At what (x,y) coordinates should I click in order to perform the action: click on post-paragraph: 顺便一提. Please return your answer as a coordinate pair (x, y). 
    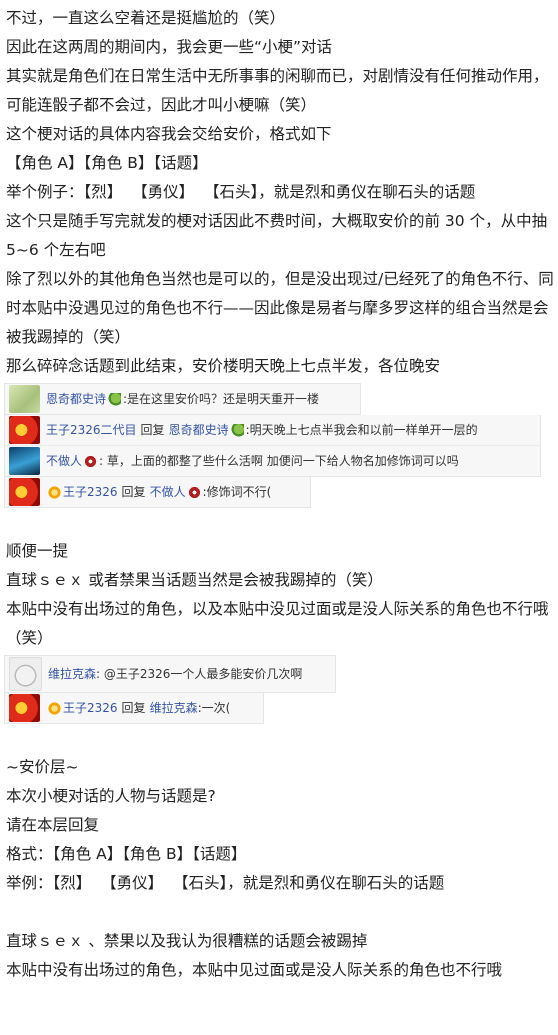
    Looking at the image, I should click on (37, 551).